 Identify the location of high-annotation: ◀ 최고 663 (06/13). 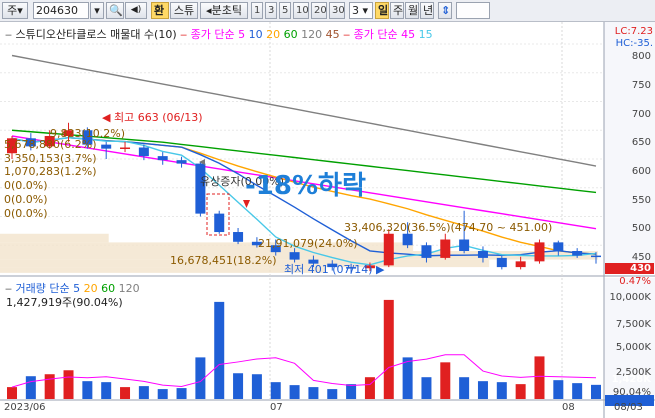
(152, 117).